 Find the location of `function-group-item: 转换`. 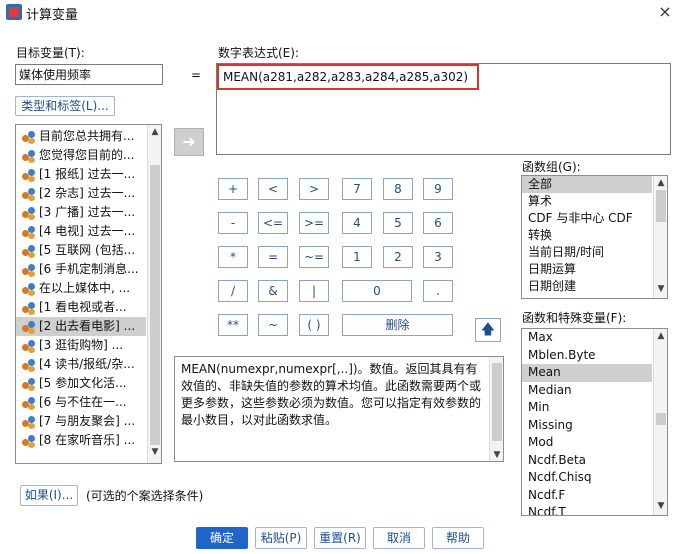

function-group-item: 转换 is located at coordinates (587, 235).